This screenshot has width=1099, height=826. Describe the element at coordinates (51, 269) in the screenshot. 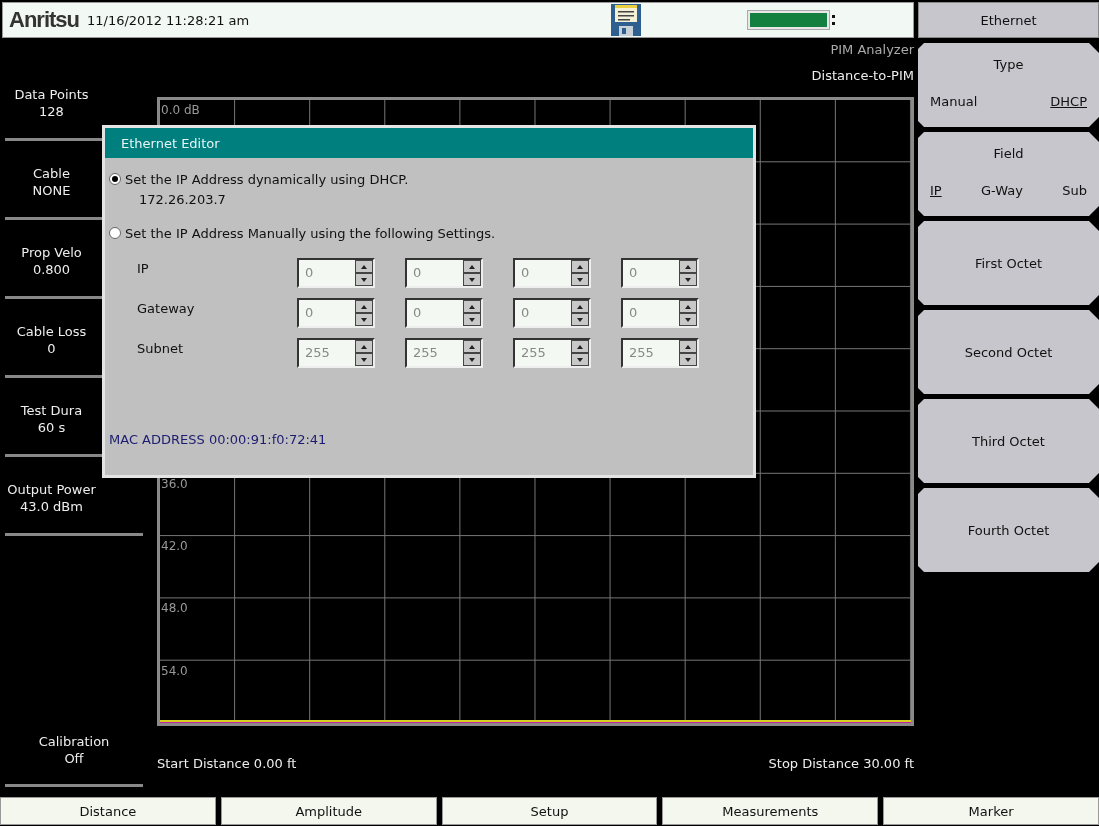

I see `parameter-value: 0.800` at that location.